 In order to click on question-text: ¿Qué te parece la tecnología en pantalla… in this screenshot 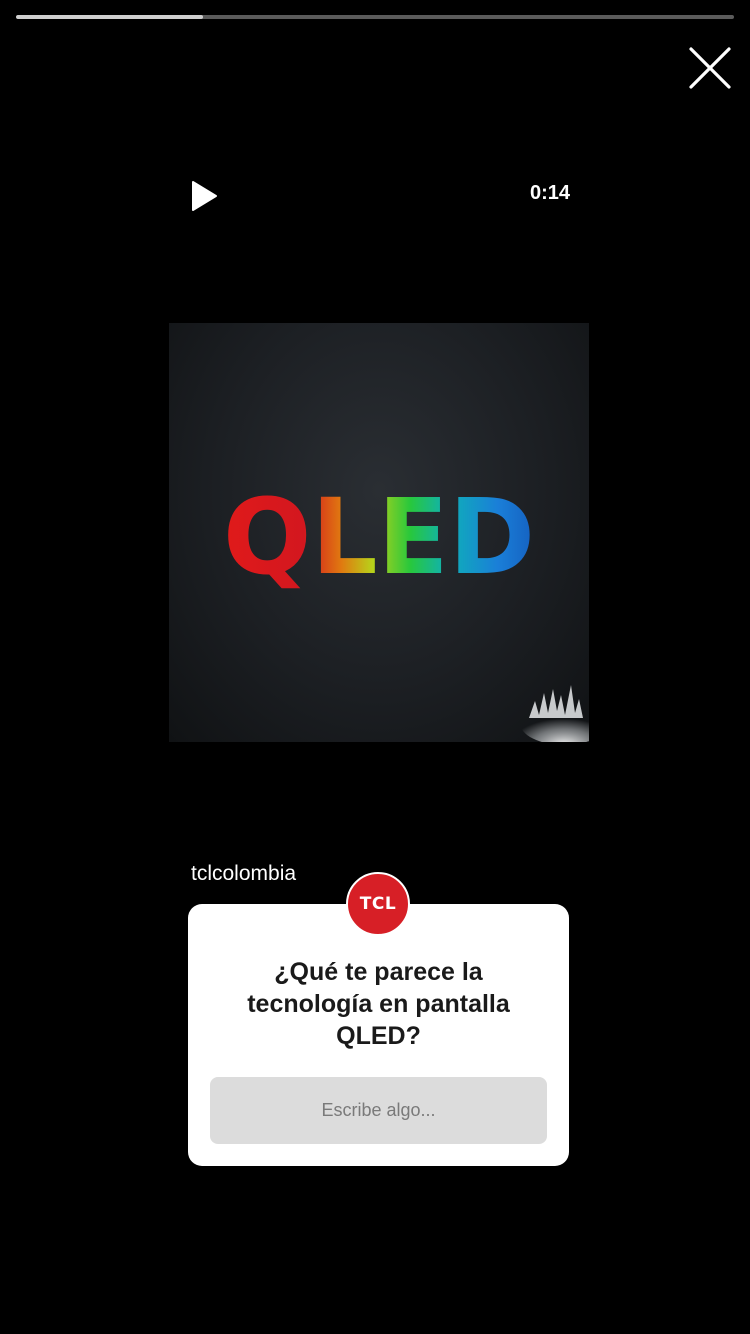, I will do `click(378, 1004)`.